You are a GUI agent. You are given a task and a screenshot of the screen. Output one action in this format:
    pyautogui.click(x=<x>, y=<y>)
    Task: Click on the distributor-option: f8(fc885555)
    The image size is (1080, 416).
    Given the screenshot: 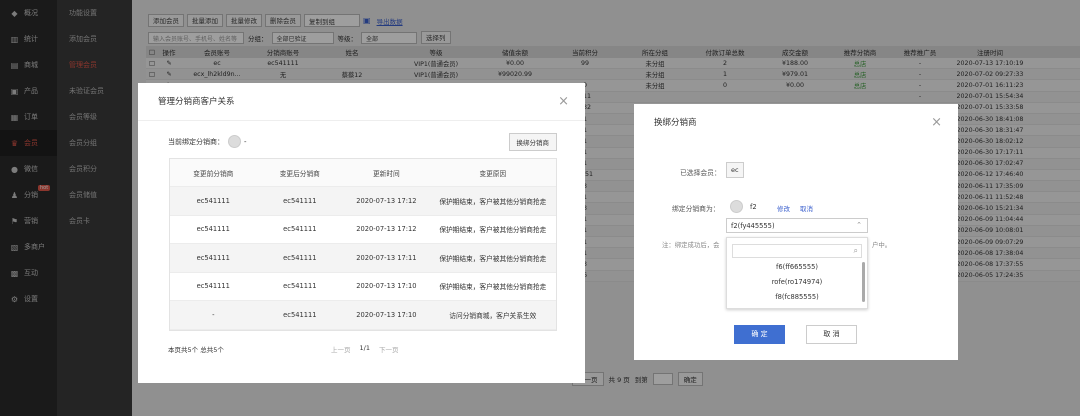 What is the action you would take?
    pyautogui.click(x=797, y=297)
    